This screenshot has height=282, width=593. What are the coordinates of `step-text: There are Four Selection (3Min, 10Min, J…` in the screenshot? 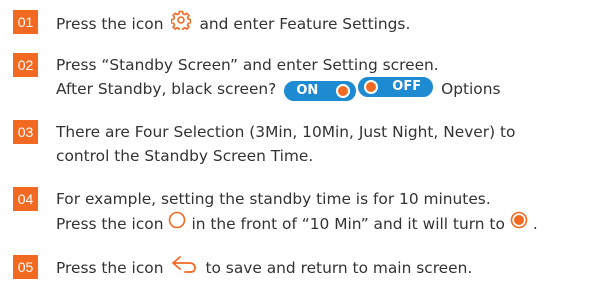 It's located at (286, 132).